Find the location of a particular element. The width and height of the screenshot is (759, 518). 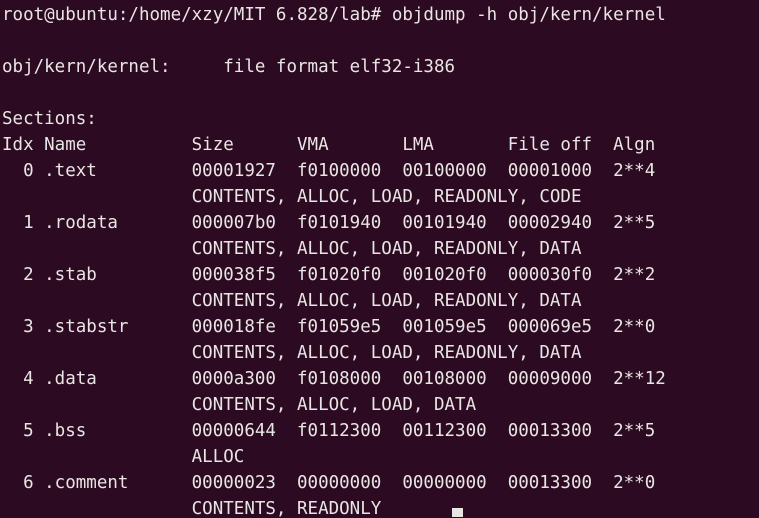

sections-label: Sections: is located at coordinates (49, 119).